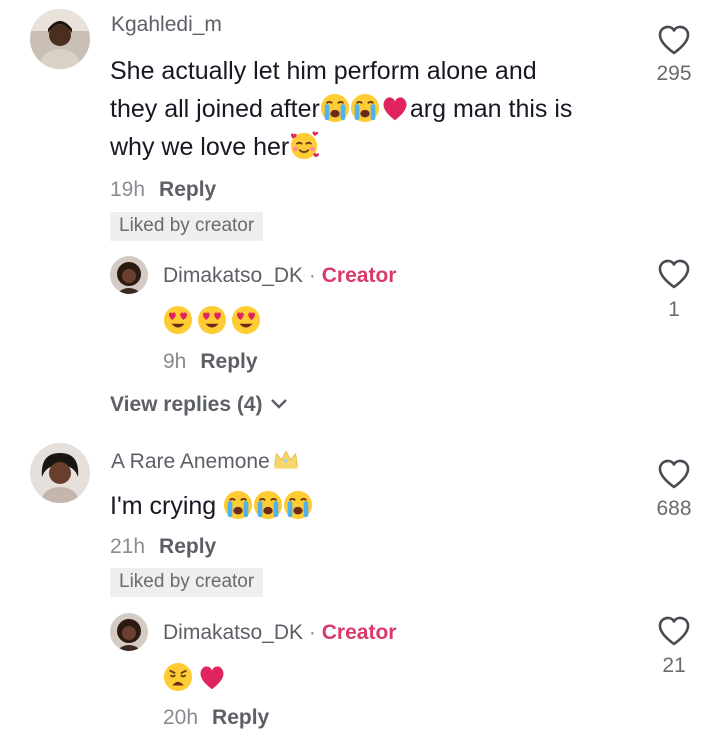 Image resolution: width=720 pixels, height=736 pixels. Describe the element at coordinates (674, 665) in the screenshot. I see `like-count: 21` at that location.